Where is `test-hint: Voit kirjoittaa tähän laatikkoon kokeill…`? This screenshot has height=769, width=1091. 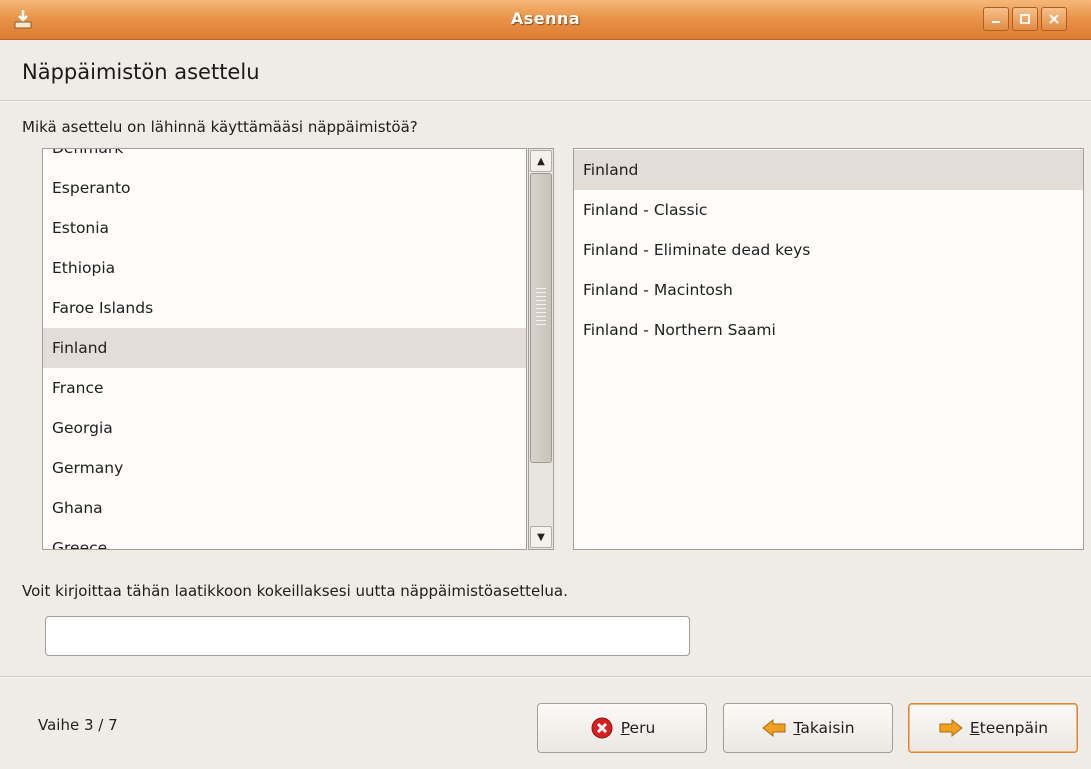
test-hint: Voit kirjoittaa tähän laatikkoon kokeill… is located at coordinates (295, 591).